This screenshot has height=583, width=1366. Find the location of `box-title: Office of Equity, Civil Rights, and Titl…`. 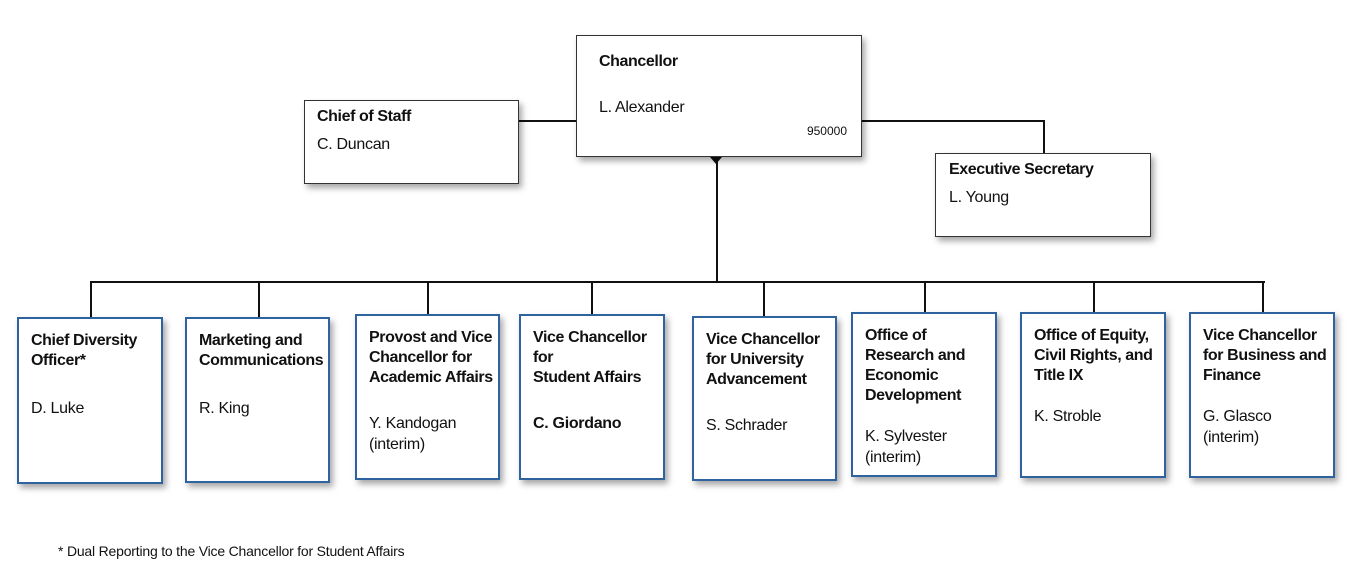

box-title: Office of Equity, Civil Rights, and Titl… is located at coordinates (1093, 355).